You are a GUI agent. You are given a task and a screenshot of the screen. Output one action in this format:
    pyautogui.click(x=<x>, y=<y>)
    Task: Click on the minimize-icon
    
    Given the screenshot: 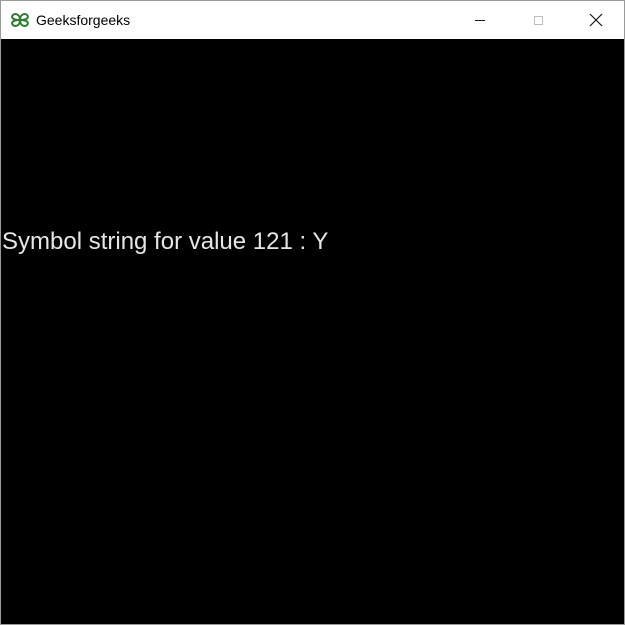 What is the action you would take?
    pyautogui.click(x=480, y=20)
    